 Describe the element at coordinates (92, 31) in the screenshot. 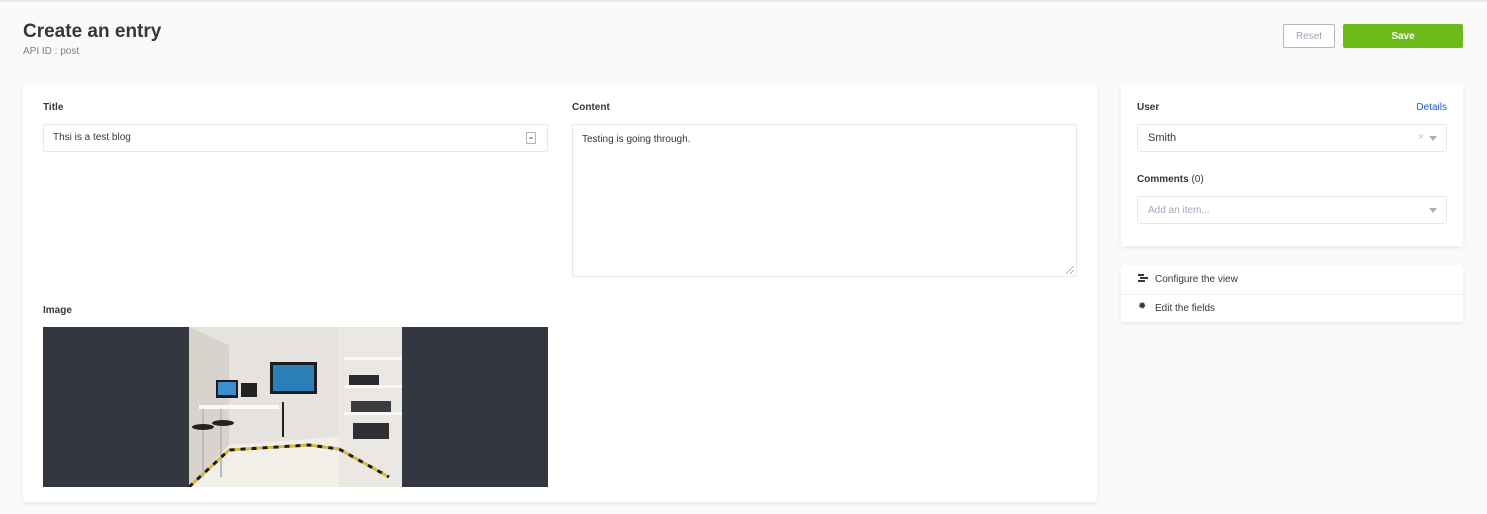

I see `page-title: Create an entry` at that location.